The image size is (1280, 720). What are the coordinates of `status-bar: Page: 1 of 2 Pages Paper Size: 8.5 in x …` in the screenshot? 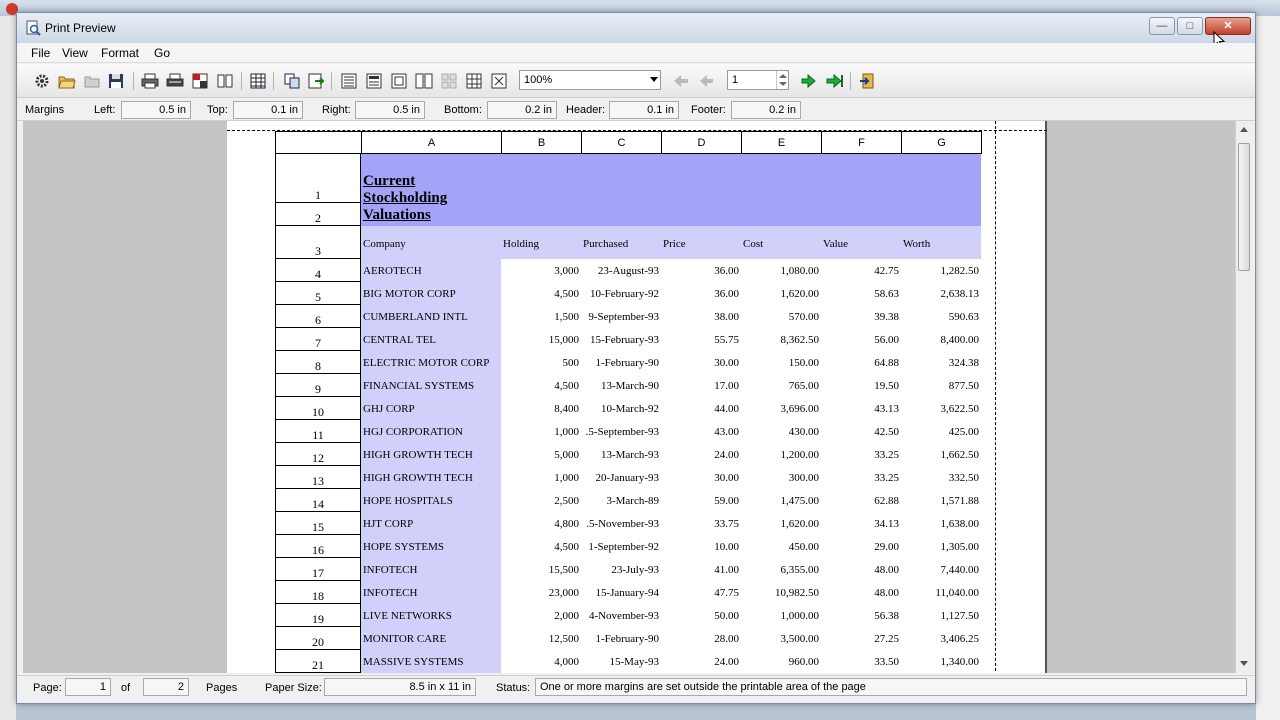 It's located at (636, 687).